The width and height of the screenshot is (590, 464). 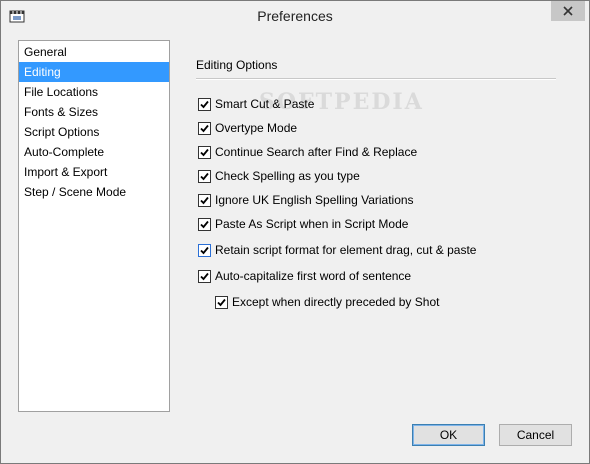 I want to click on window-title: Preferences, so click(x=295, y=16).